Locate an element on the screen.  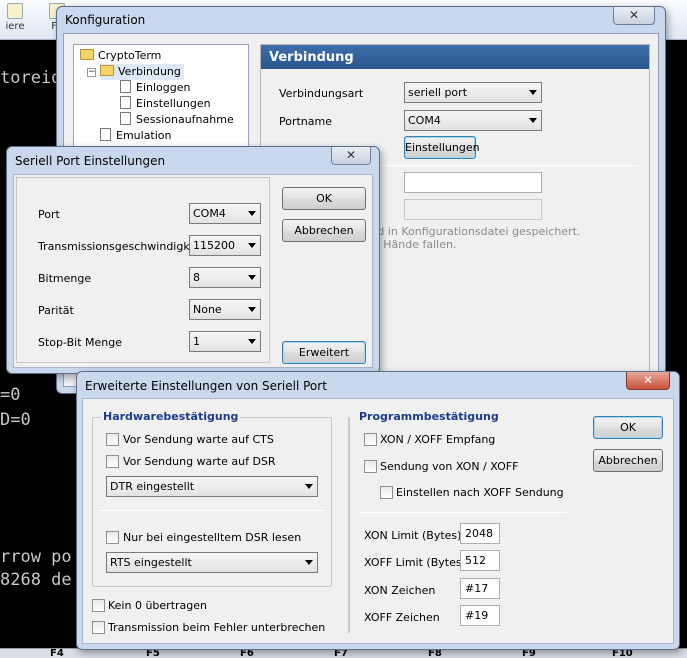
advanced-button: Erweitert is located at coordinates (324, 352).